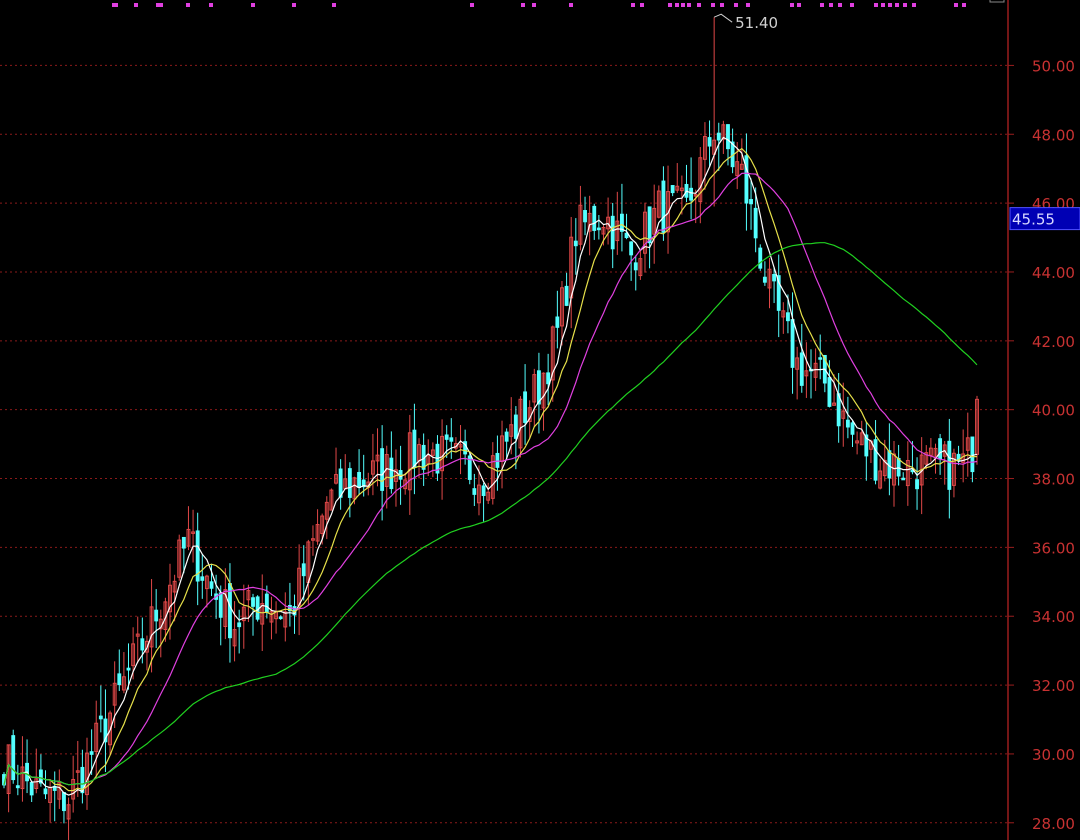 The height and width of the screenshot is (840, 1080). I want to click on window-corner-icon, so click(997, 1).